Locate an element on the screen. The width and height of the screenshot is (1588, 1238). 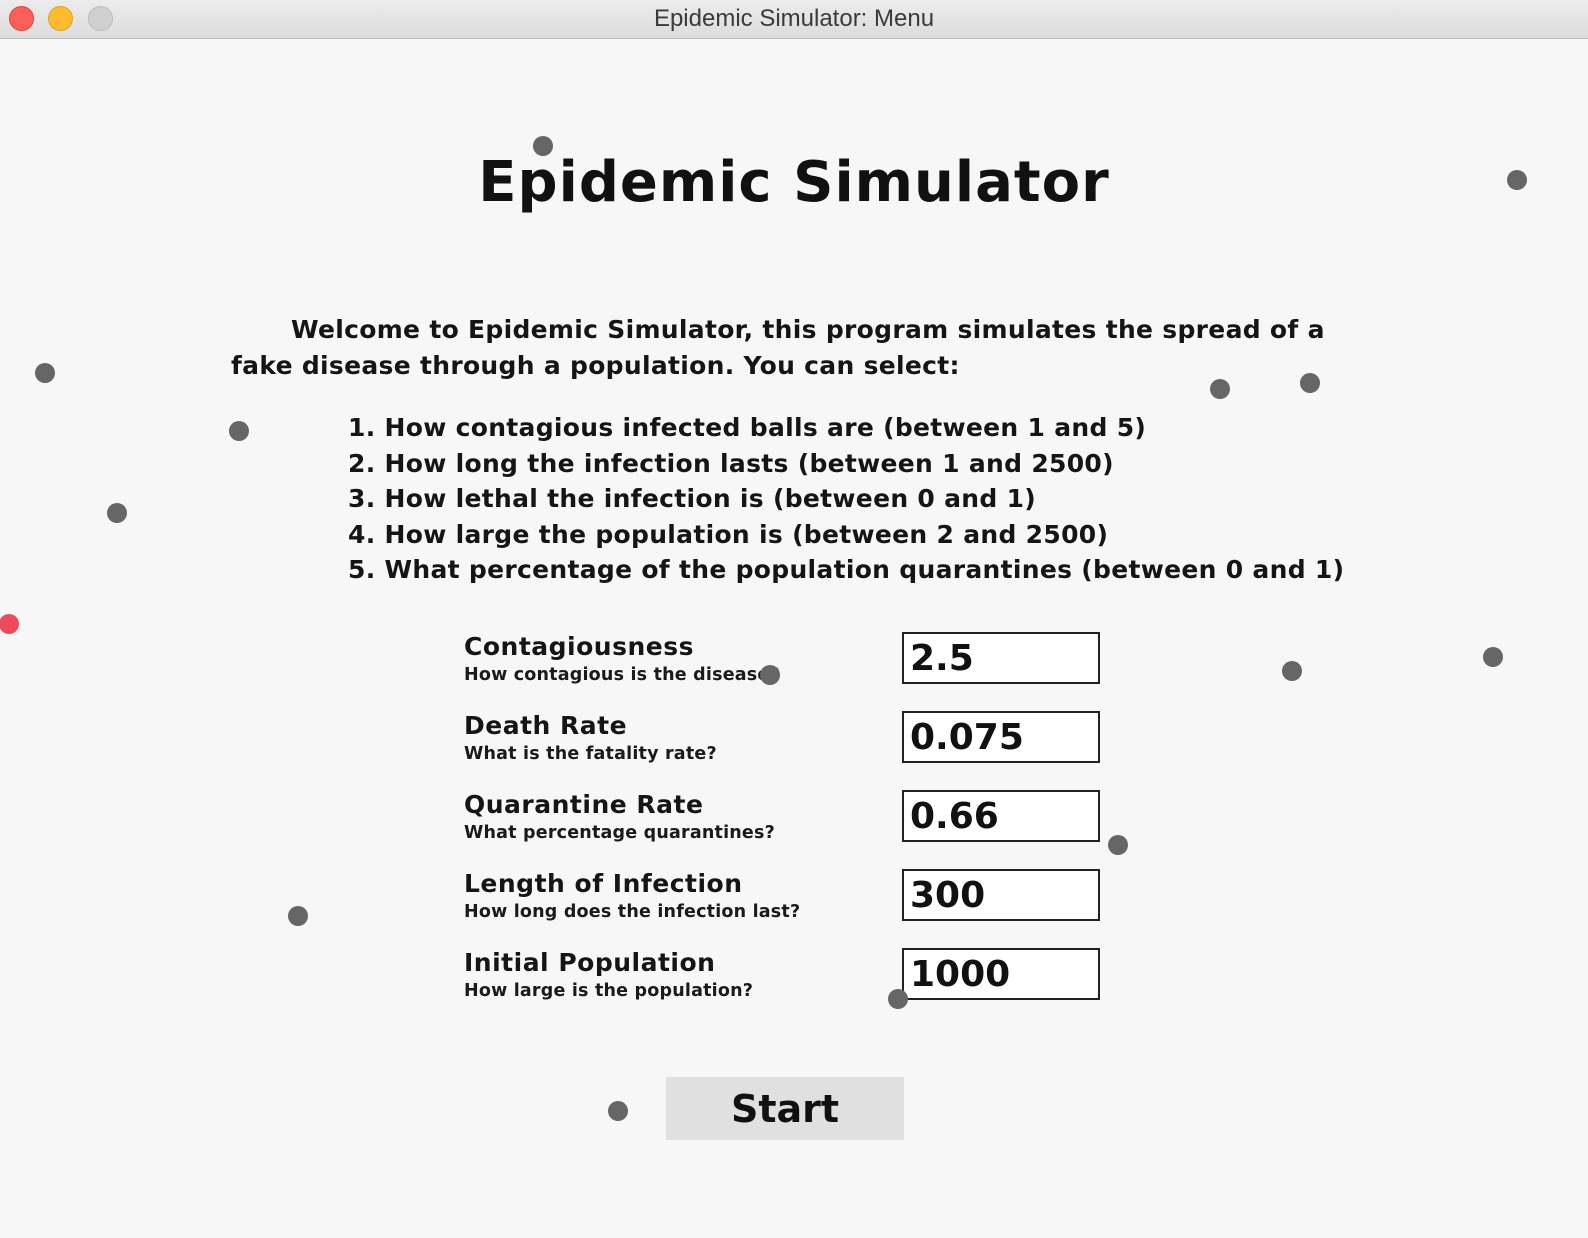
param-description: How contagious is the disease? is located at coordinates (622, 675).